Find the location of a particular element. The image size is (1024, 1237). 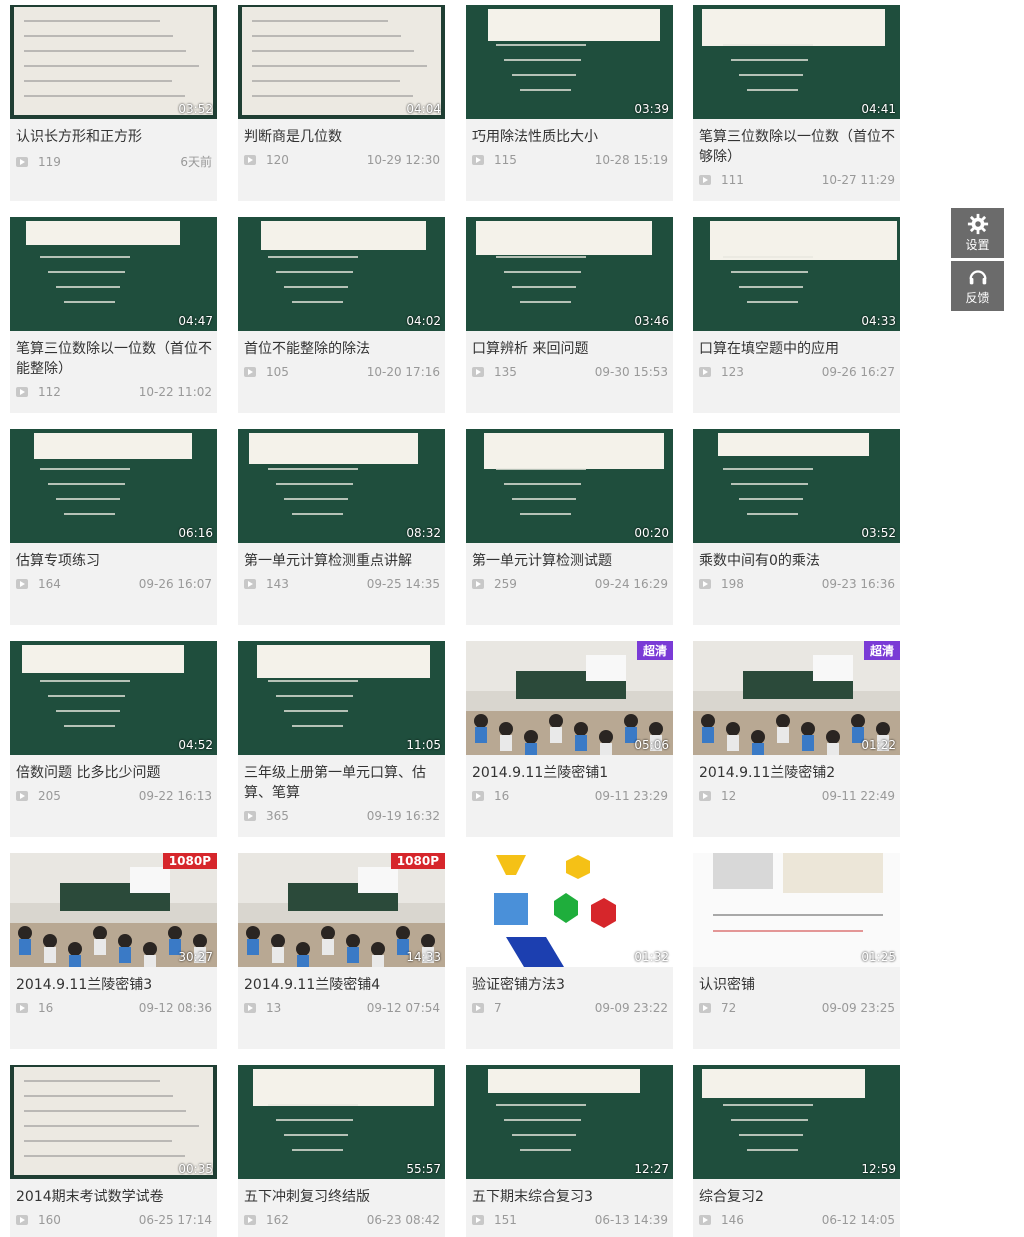

video-card: 11:05 三年级上册第一单元口算、估算、笔算 365 09-19 16:32 is located at coordinates (341, 739).